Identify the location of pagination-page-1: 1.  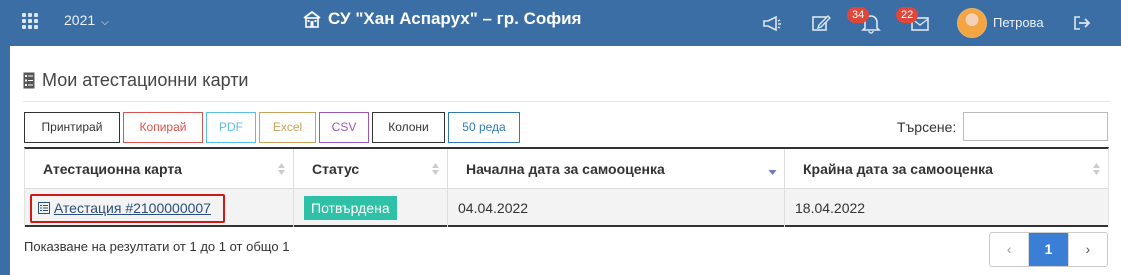
(1048, 249).